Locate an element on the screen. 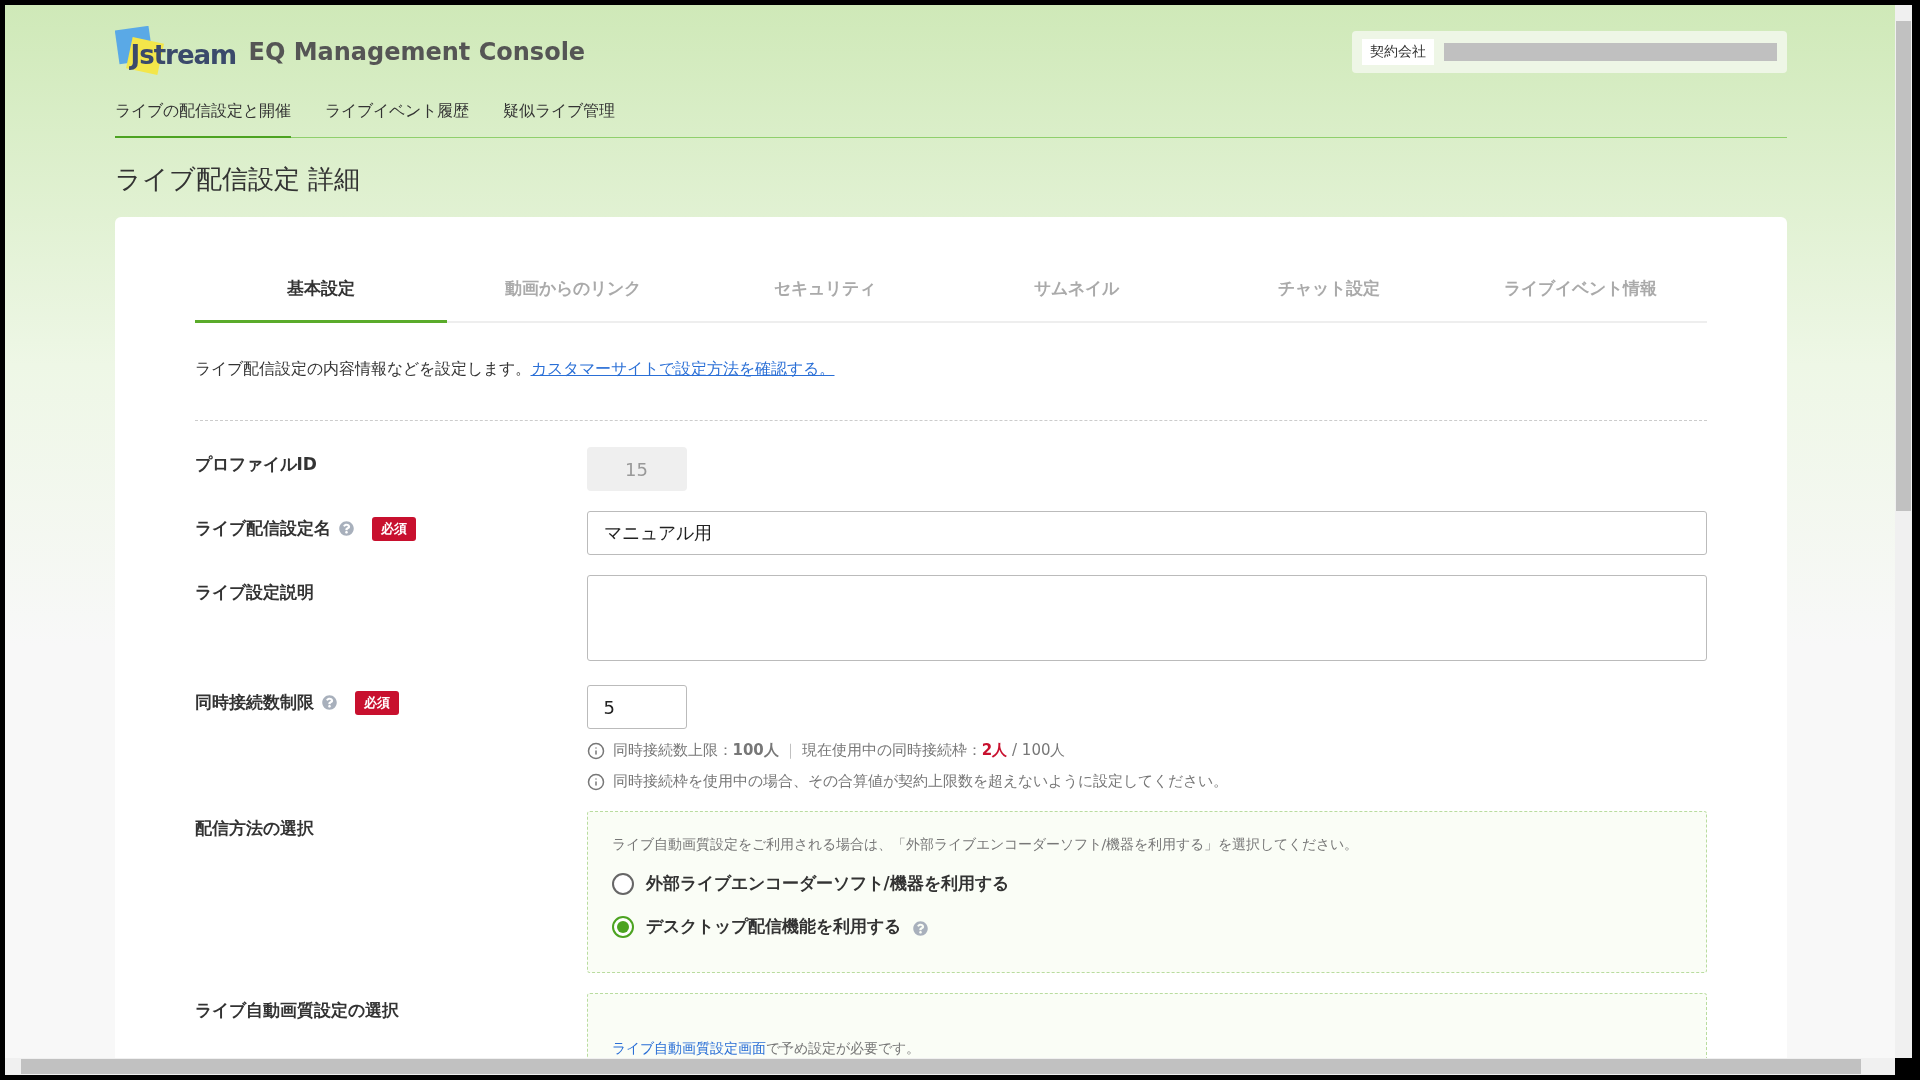 This screenshot has height=1080, width=1920. field-label: プロファイルID is located at coordinates (255, 464).